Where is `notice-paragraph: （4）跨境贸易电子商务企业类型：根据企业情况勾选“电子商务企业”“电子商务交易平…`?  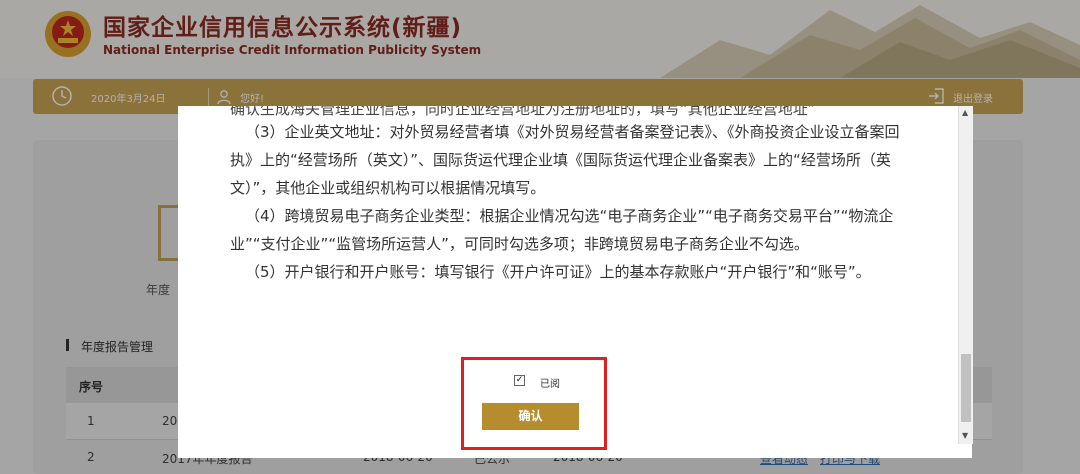
notice-paragraph: （4）跨境贸易电子商务企业类型：根据企业情况勾选“电子商务企业”“电子商务交易平… is located at coordinates (562, 230).